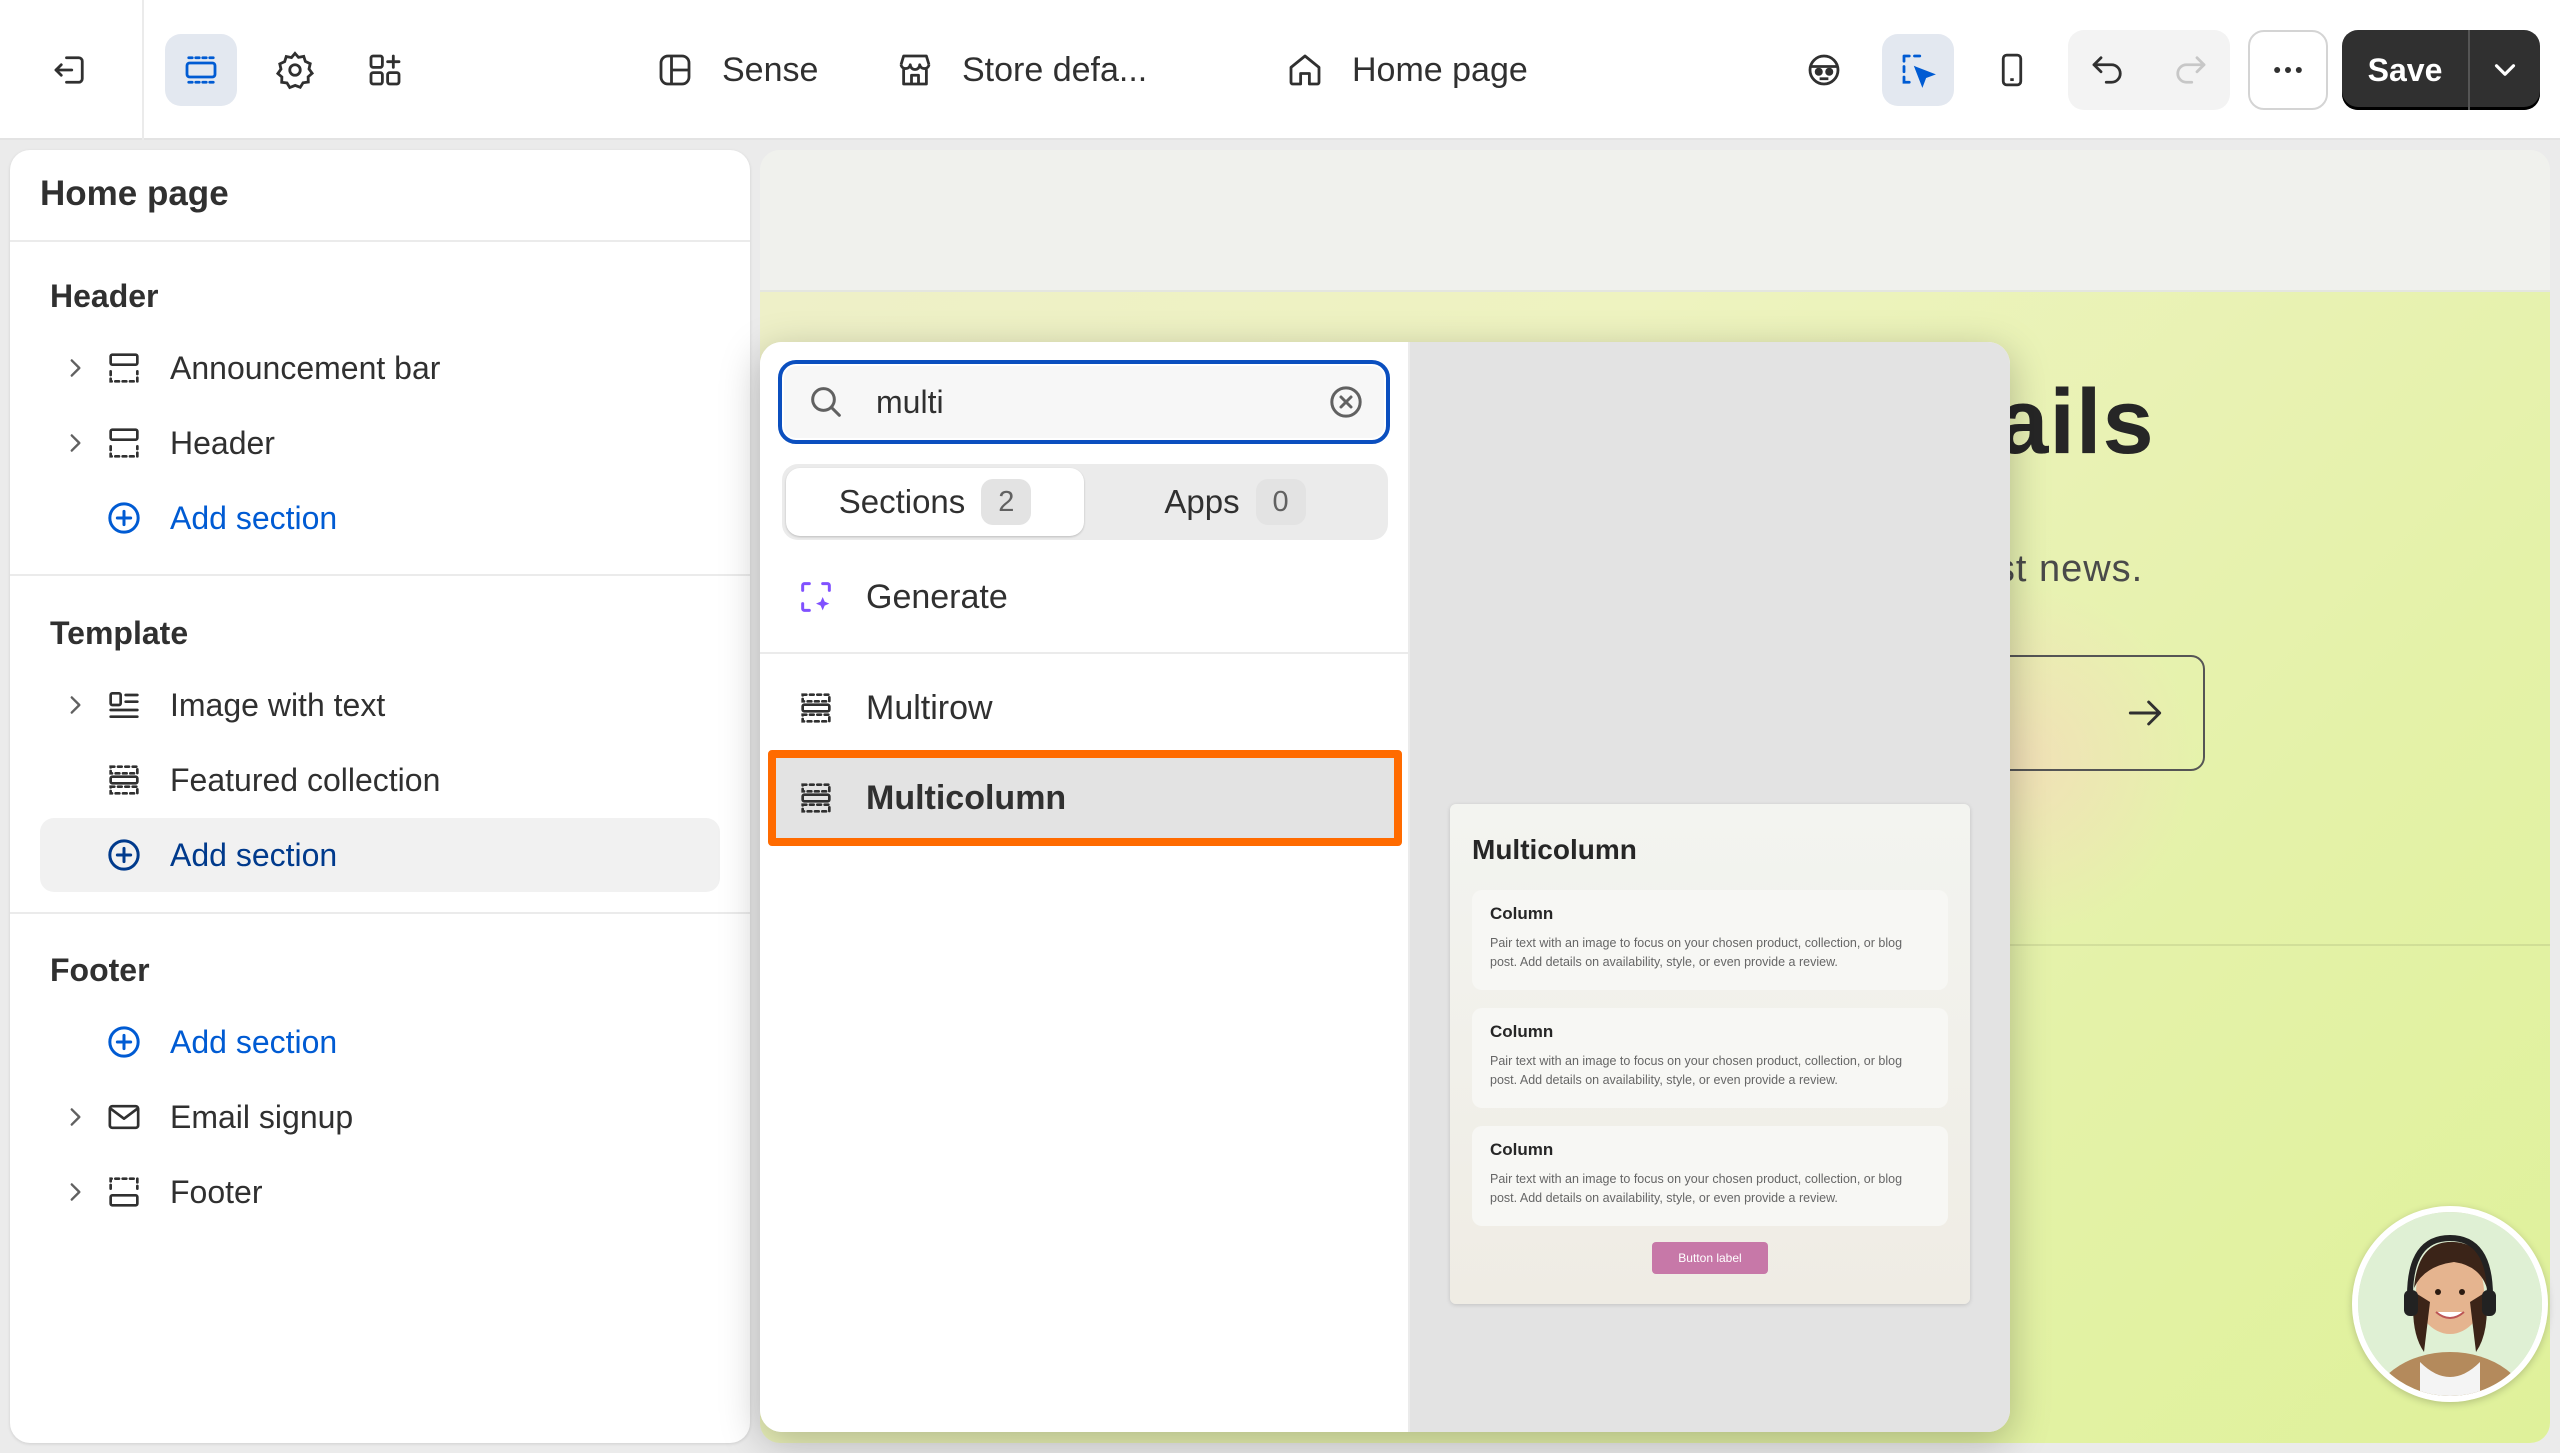 This screenshot has width=2560, height=1453. I want to click on sections-icon, so click(201, 70).